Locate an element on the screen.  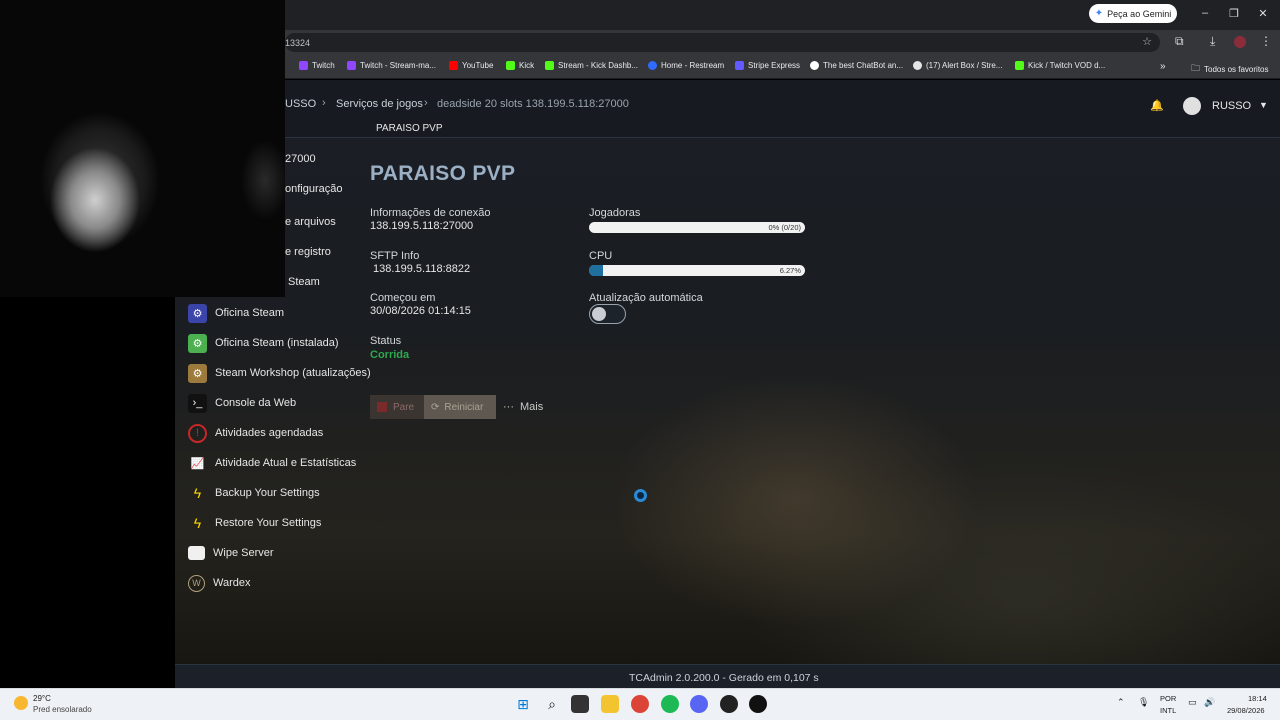
spotify-icon is located at coordinates (670, 704).